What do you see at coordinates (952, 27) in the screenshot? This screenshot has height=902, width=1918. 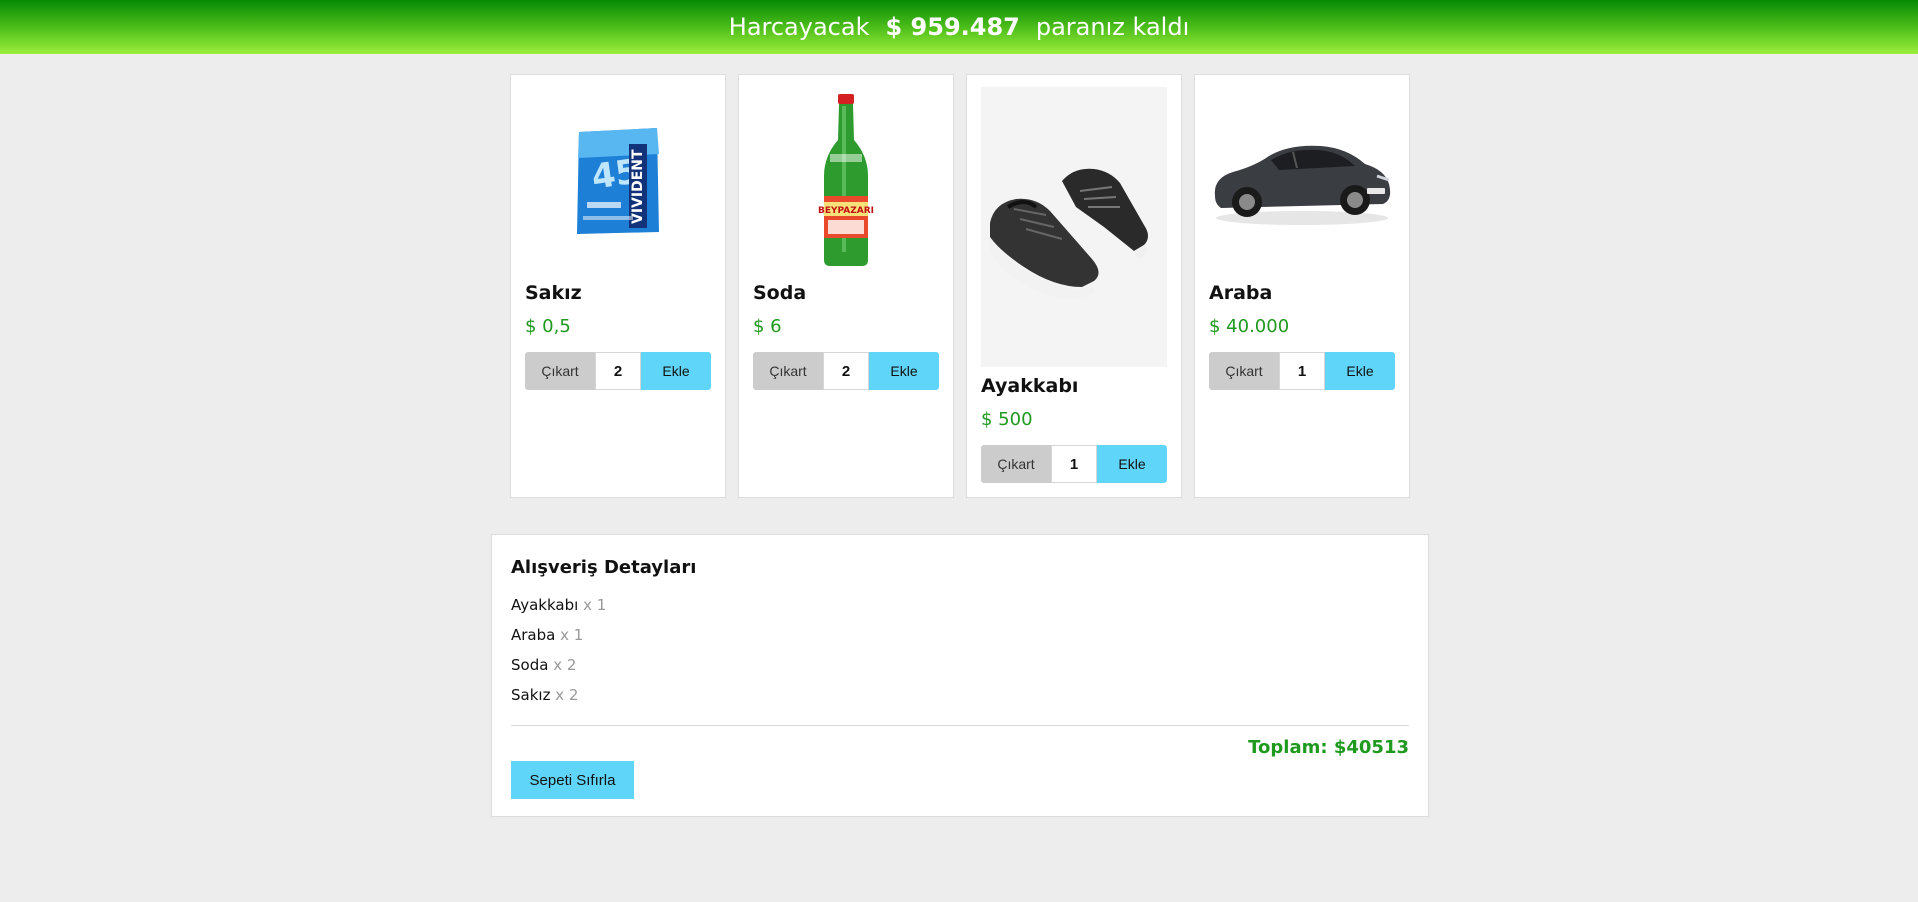 I see `balance-amount: $ 959.487` at bounding box center [952, 27].